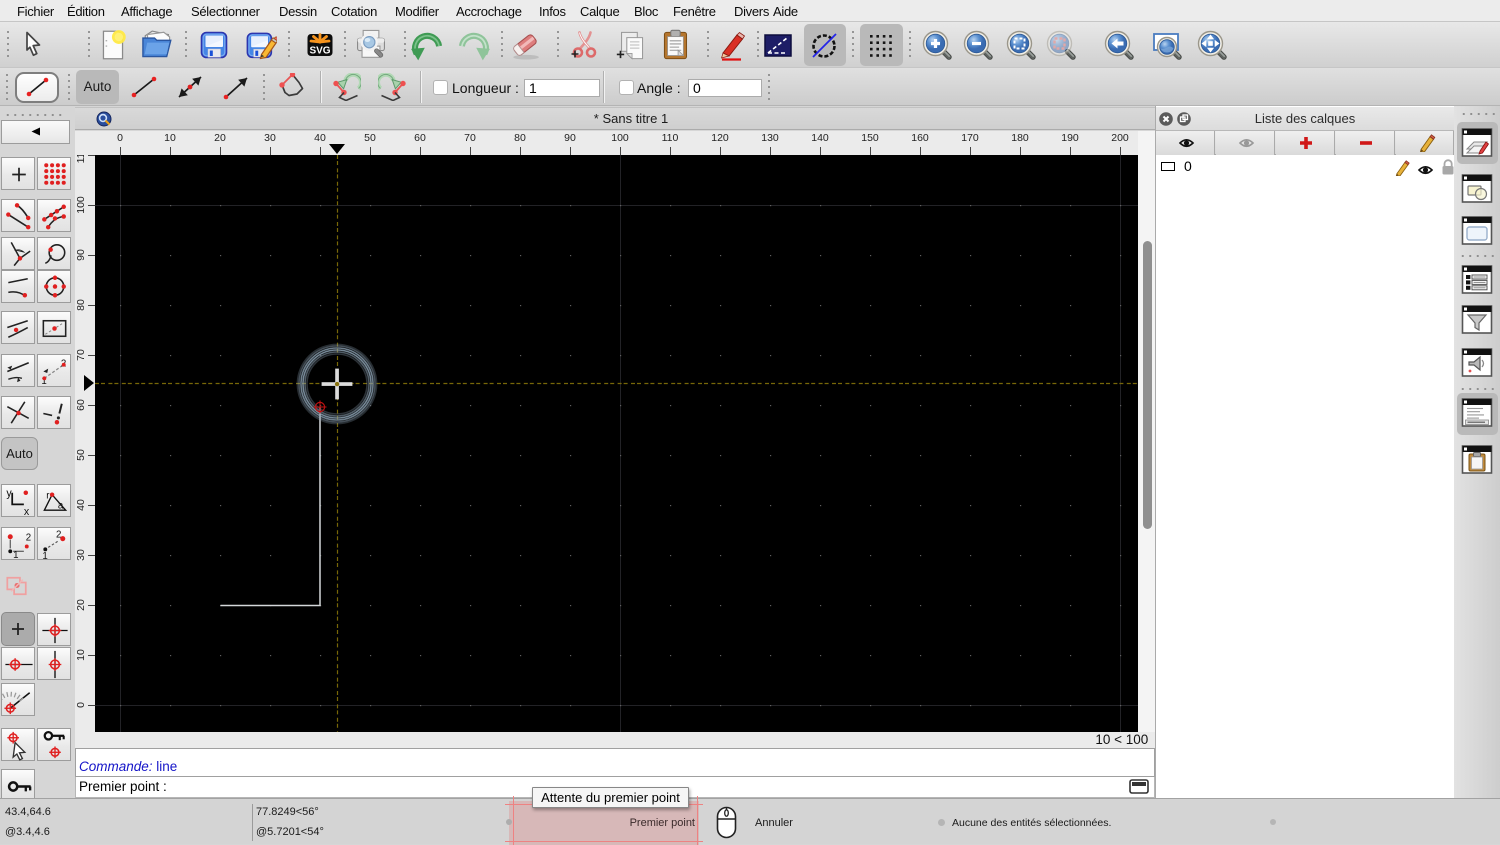 This screenshot has width=1500, height=845. I want to click on svg-text: SVG, so click(319, 51).